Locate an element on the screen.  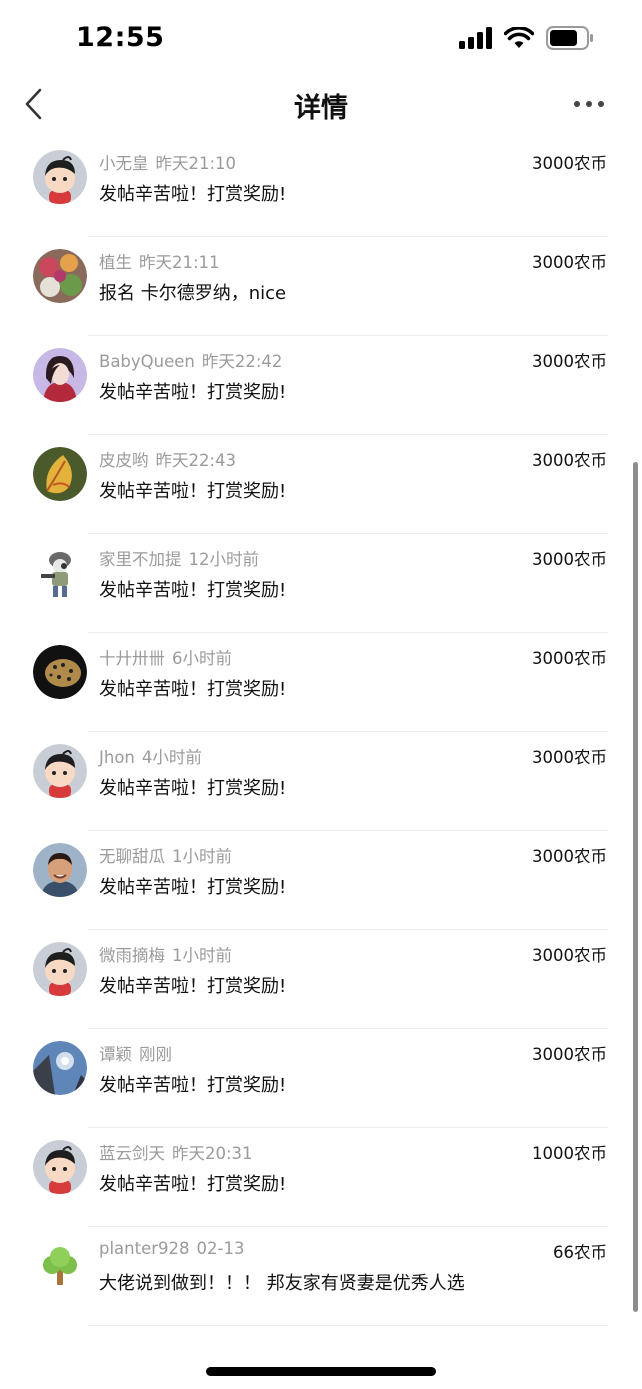
timestamp: 昨天21:10 is located at coordinates (196, 163).